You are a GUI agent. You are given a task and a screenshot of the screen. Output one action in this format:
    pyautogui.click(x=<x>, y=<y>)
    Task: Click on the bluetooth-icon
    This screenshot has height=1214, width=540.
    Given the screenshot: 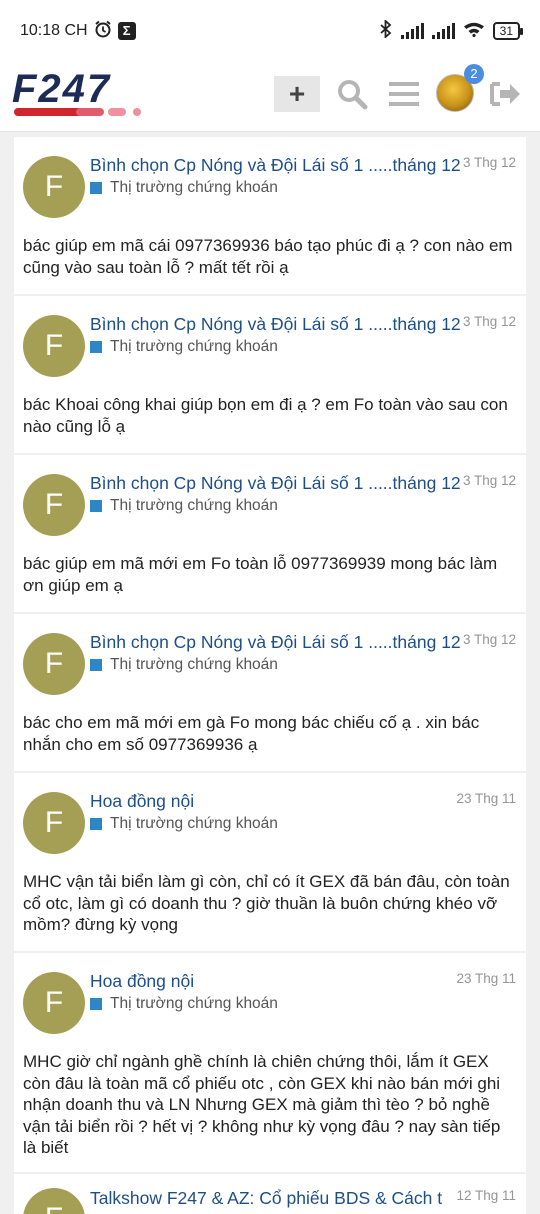 What is the action you would take?
    pyautogui.click(x=386, y=30)
    